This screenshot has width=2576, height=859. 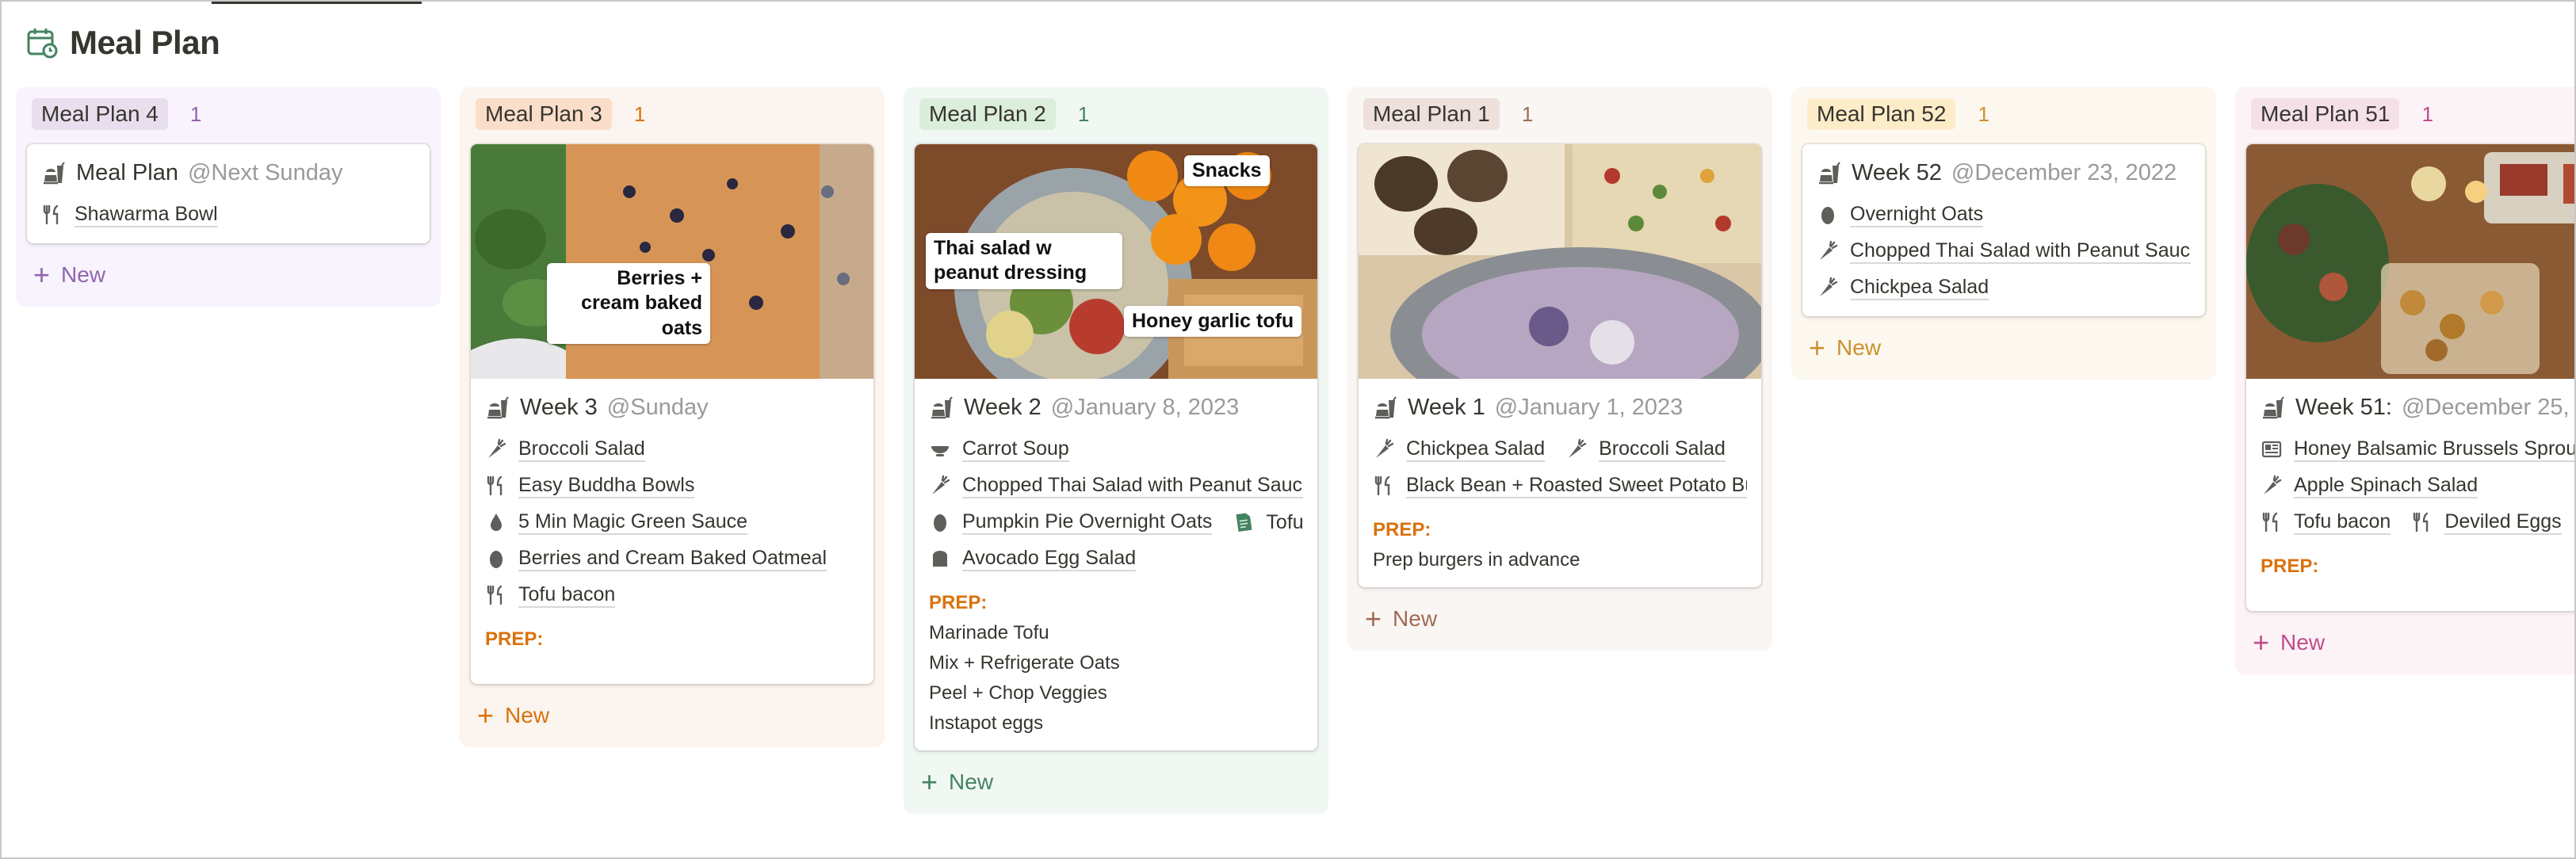 What do you see at coordinates (544, 114) in the screenshot?
I see `column-title-pill: Meal Plan 3` at bounding box center [544, 114].